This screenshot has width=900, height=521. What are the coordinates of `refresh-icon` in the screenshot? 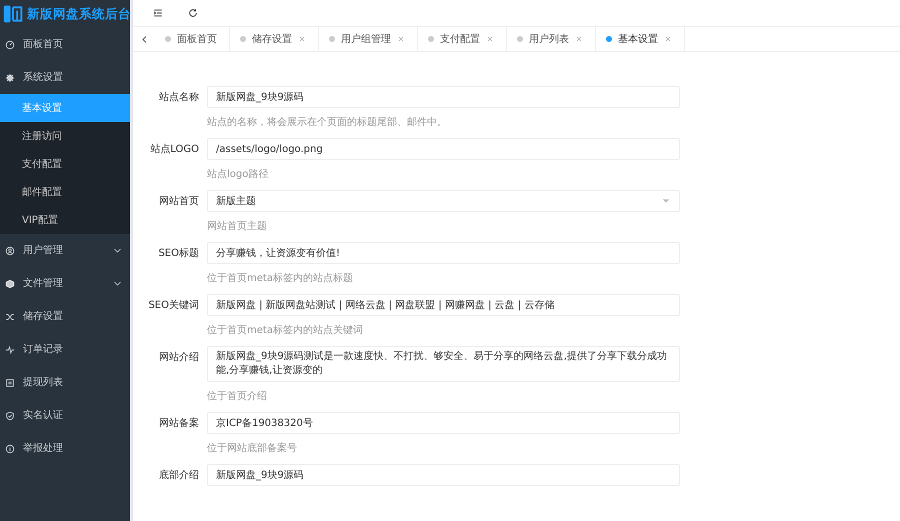 It's located at (193, 13).